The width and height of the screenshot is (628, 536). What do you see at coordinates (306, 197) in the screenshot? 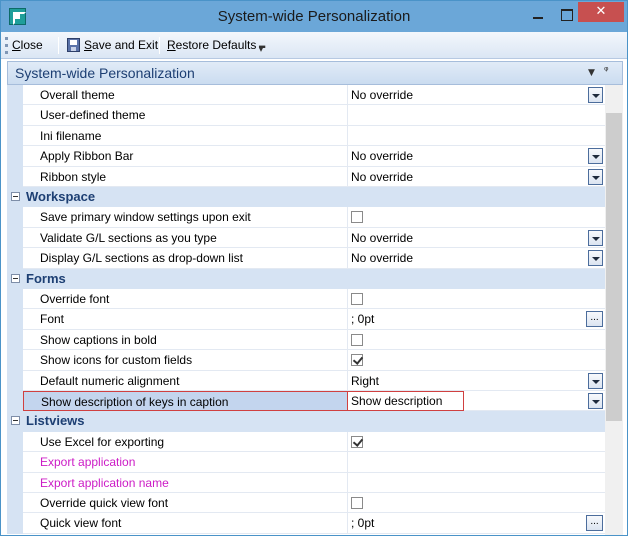
I see `category-workspace: Workspace` at bounding box center [306, 197].